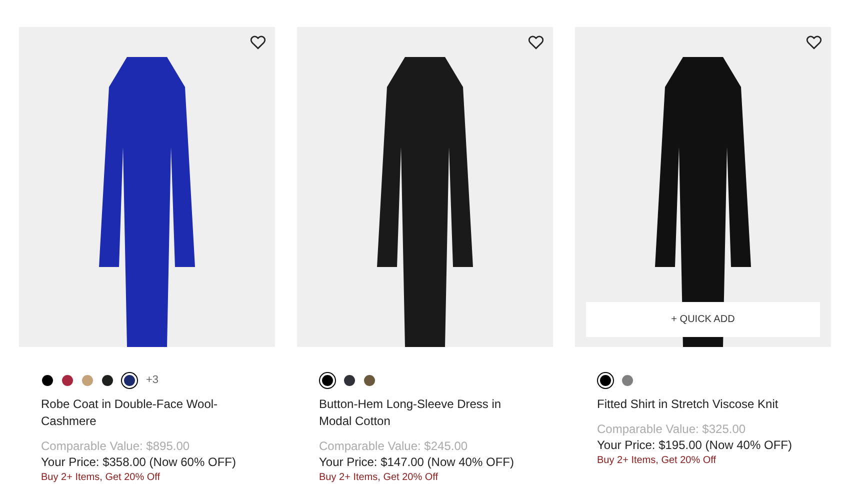 This screenshot has height=503, width=850. Describe the element at coordinates (695, 445) in the screenshot. I see `sale-price: Your Price: $195.00 (Now 40% OFF)` at that location.